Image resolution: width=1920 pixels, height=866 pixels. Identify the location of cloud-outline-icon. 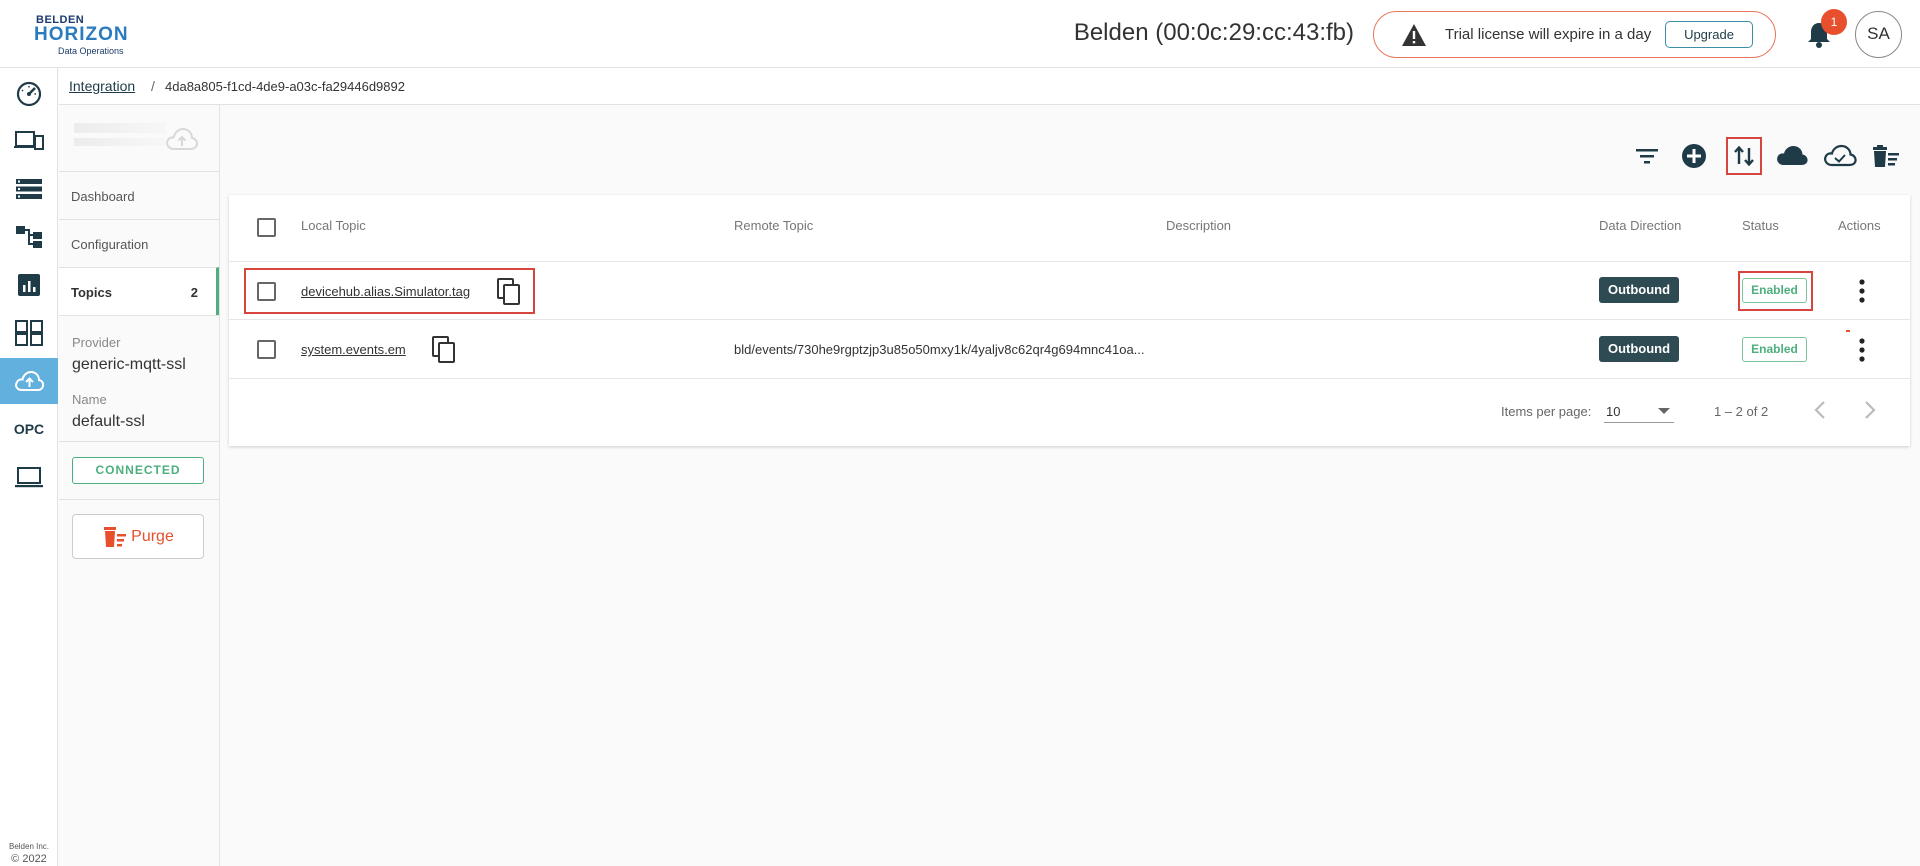
(1840, 155).